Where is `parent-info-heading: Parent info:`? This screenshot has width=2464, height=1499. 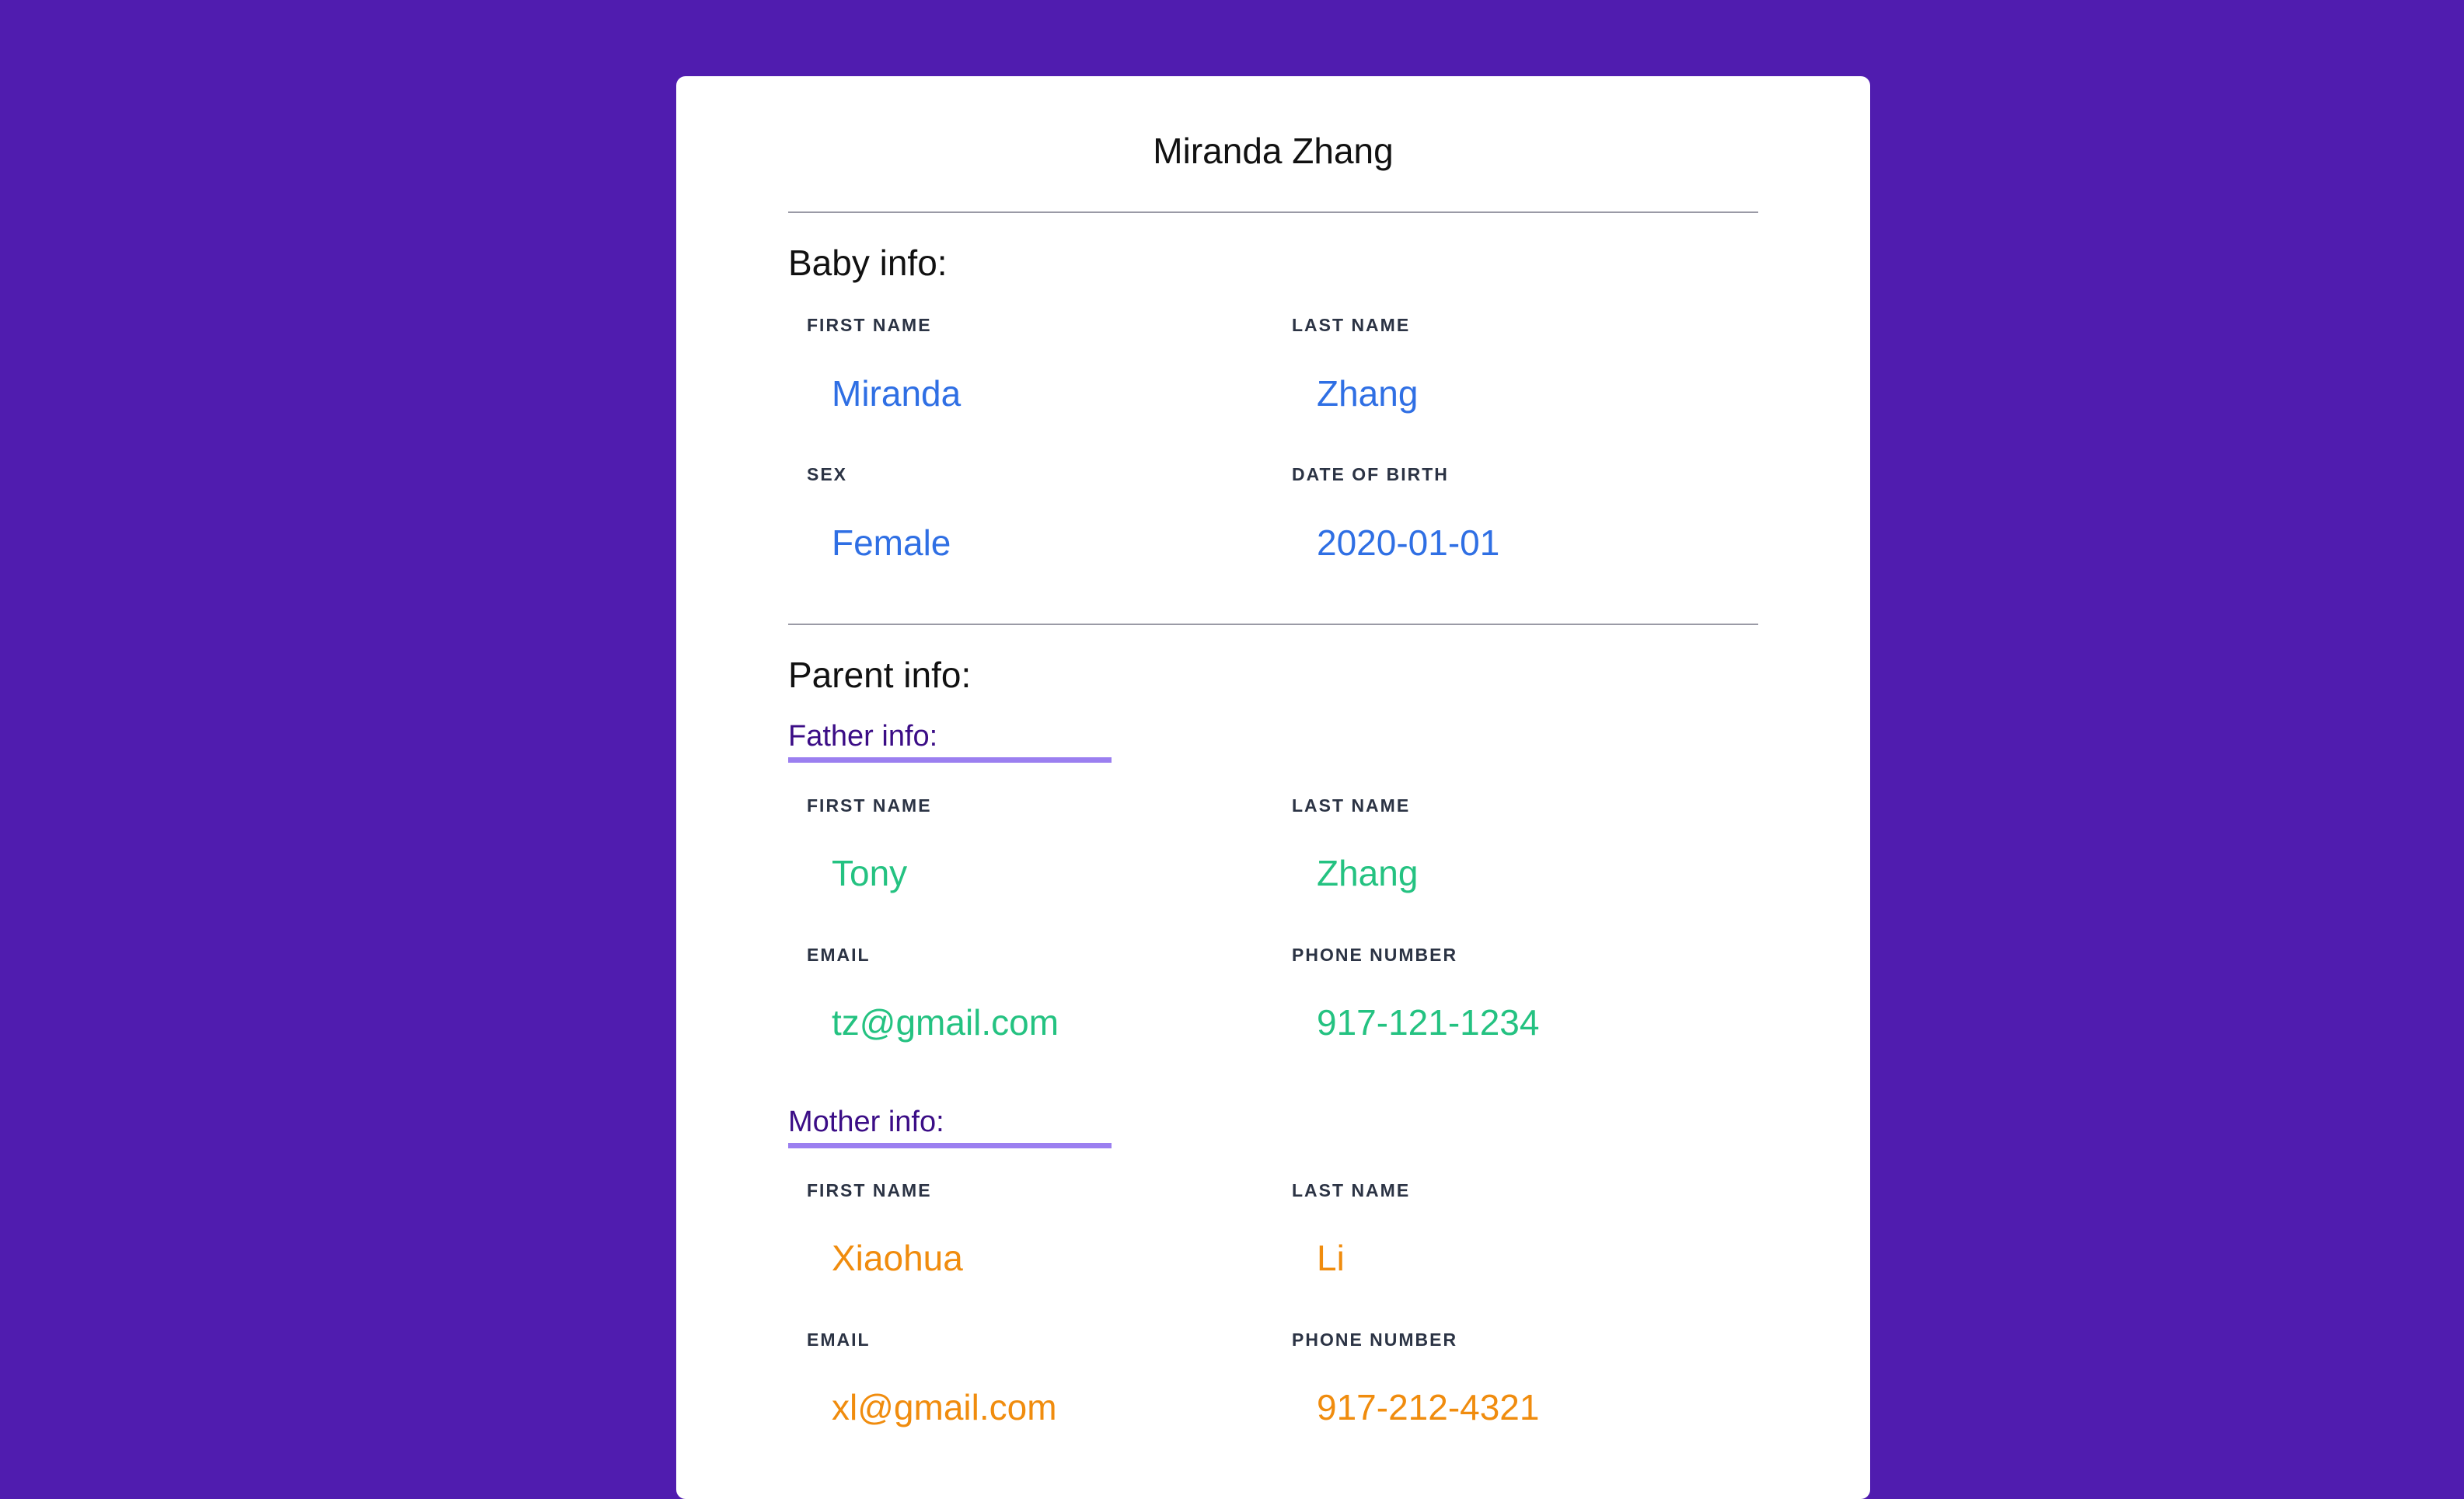 parent-info-heading: Parent info: is located at coordinates (880, 675).